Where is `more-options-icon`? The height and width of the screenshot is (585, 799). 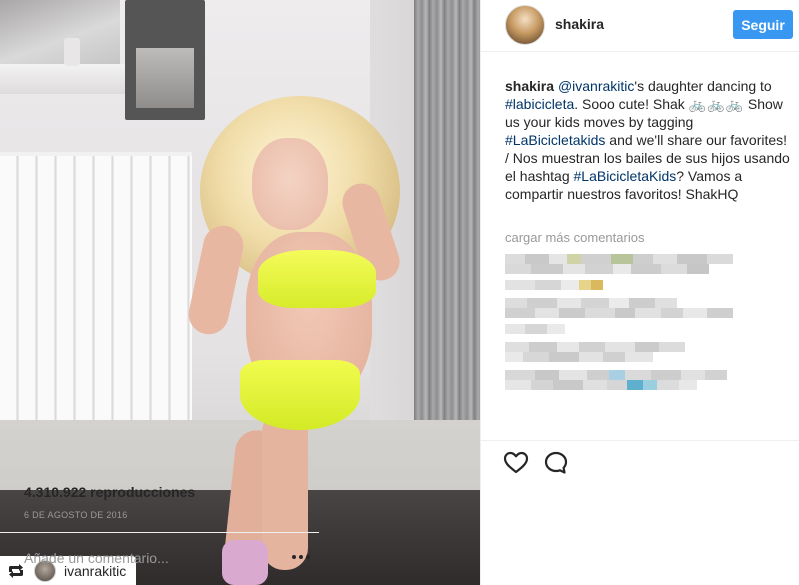
more-options-icon is located at coordinates (303, 557).